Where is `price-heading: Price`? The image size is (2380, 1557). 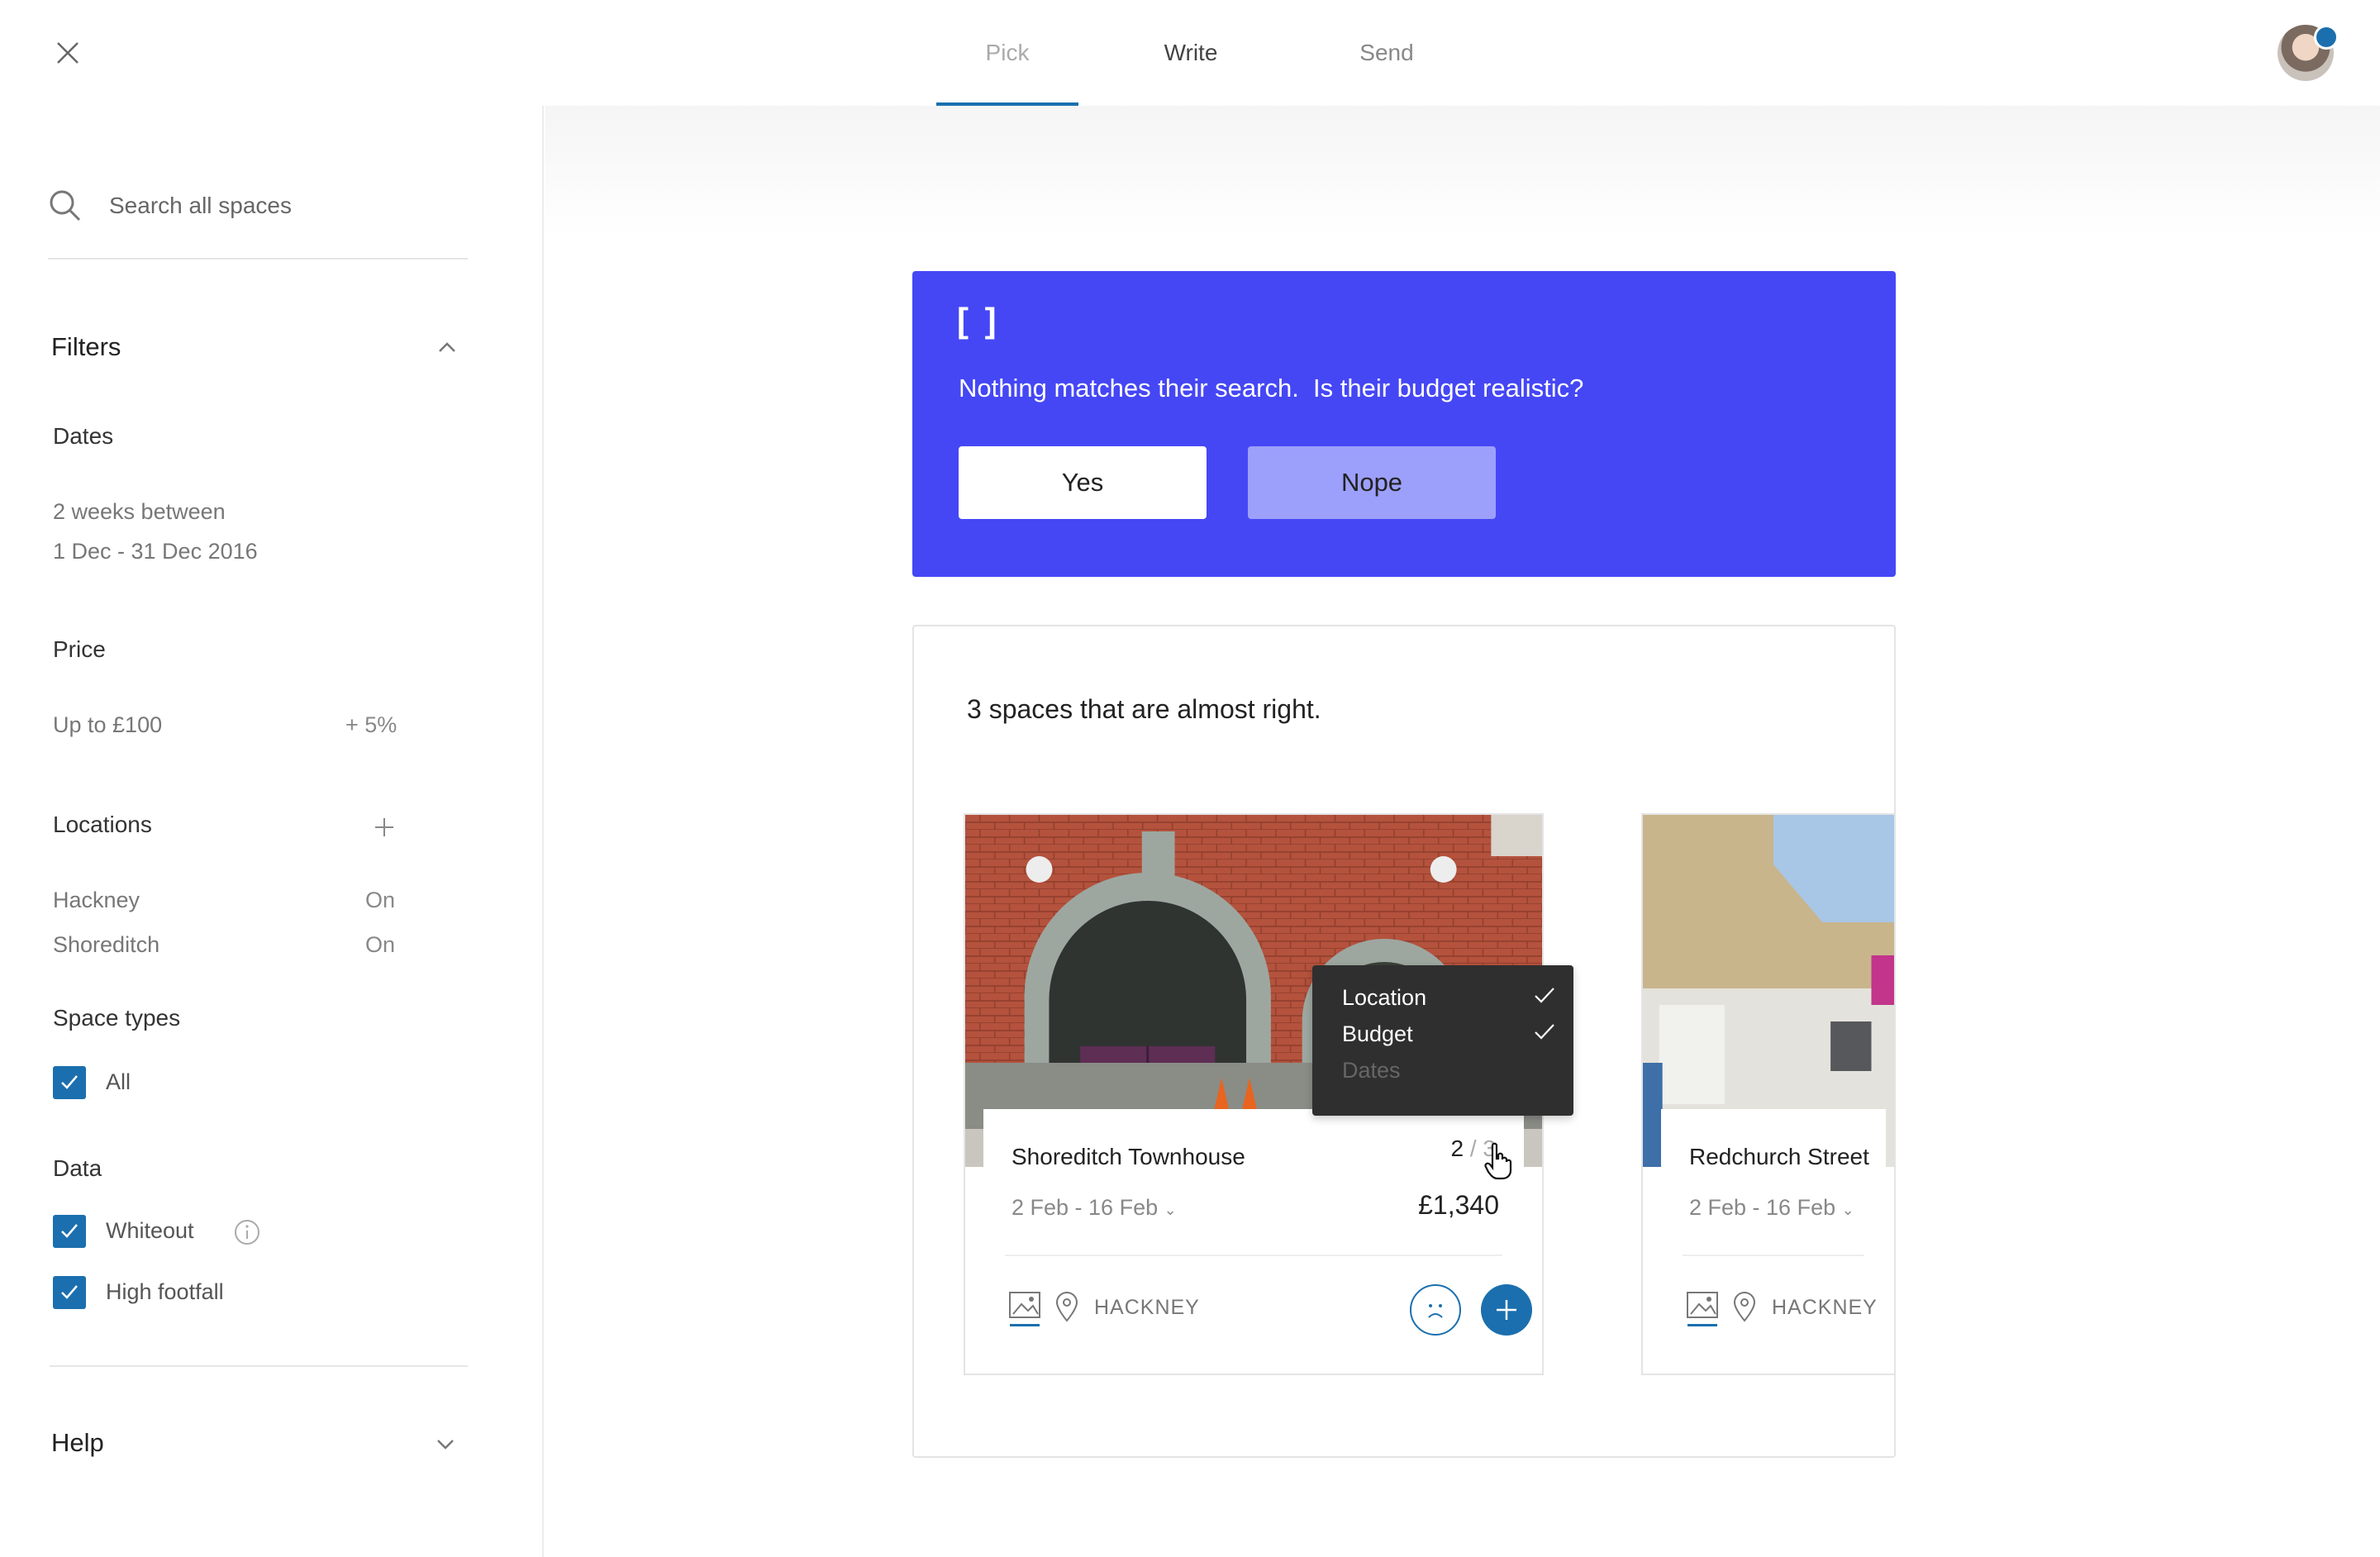 price-heading: Price is located at coordinates (79, 649).